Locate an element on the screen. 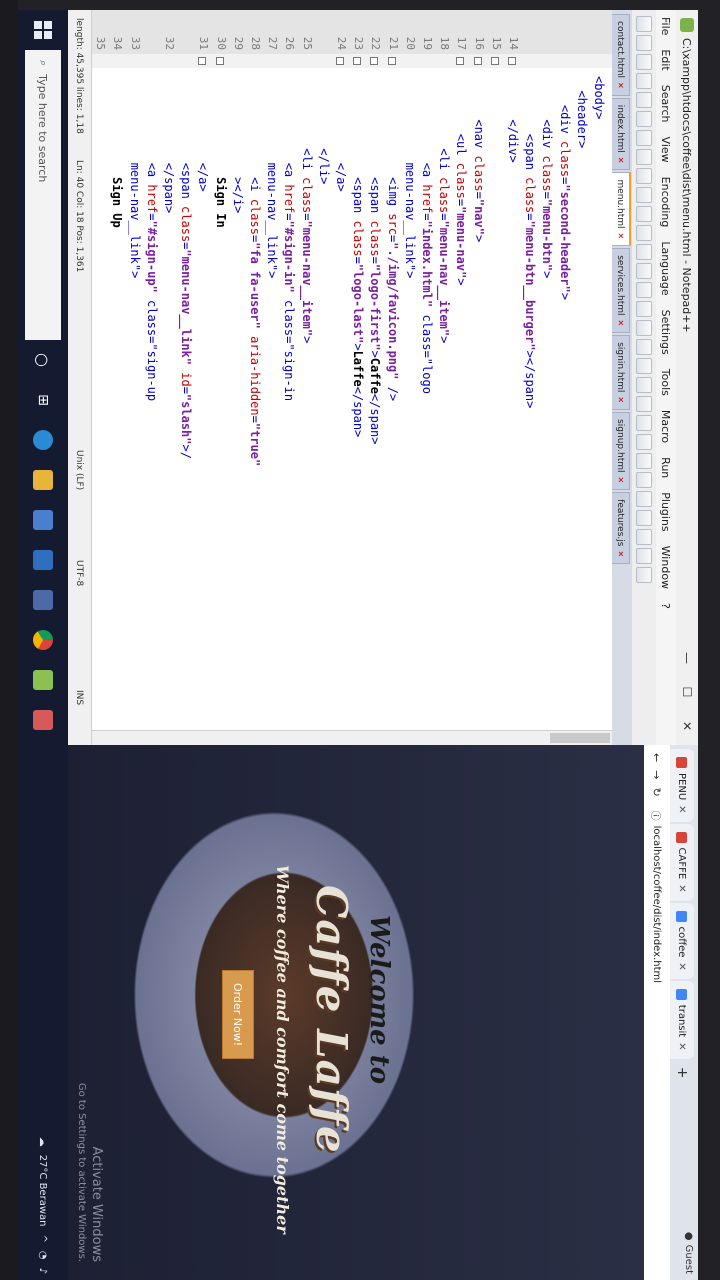  close-icon is located at coordinates (644, 100).